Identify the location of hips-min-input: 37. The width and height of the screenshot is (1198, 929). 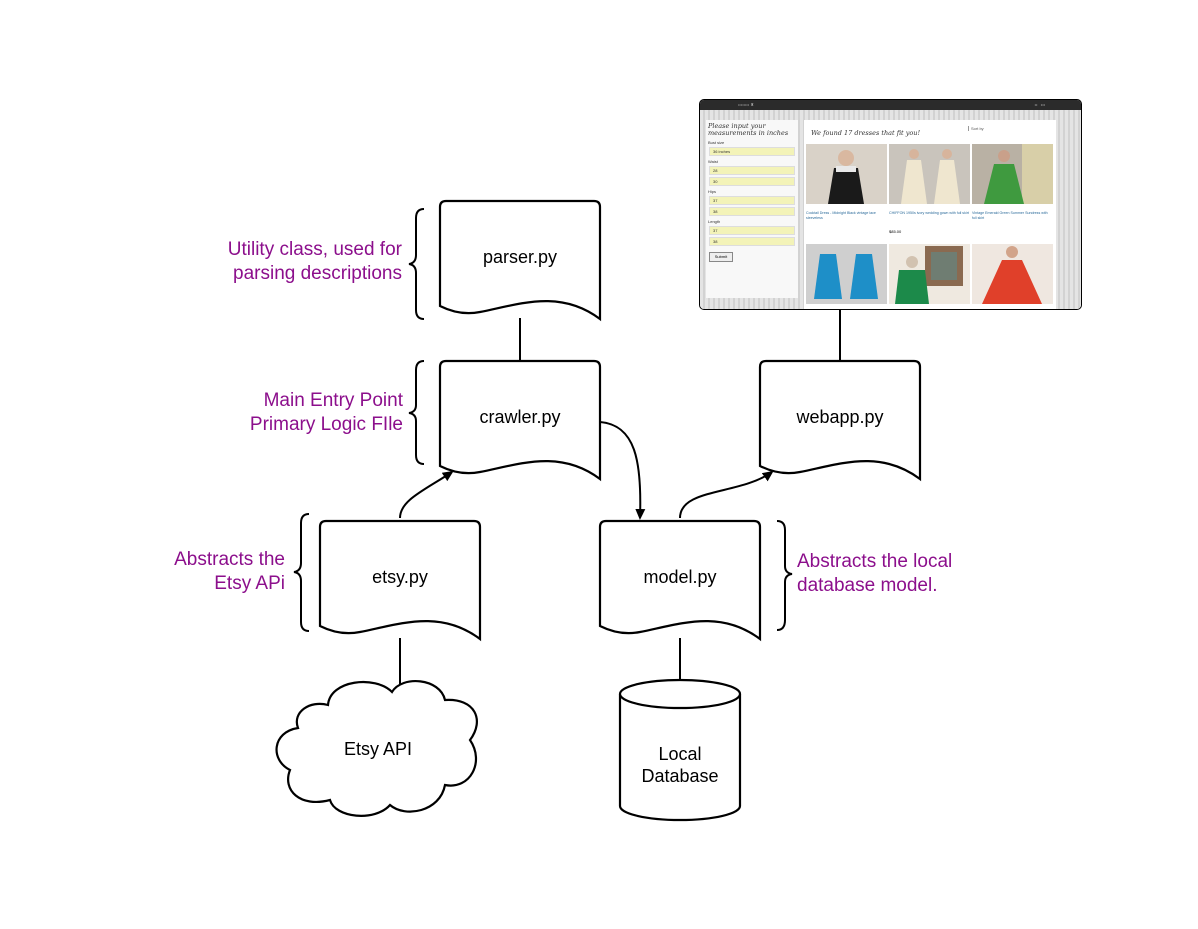
(752, 200).